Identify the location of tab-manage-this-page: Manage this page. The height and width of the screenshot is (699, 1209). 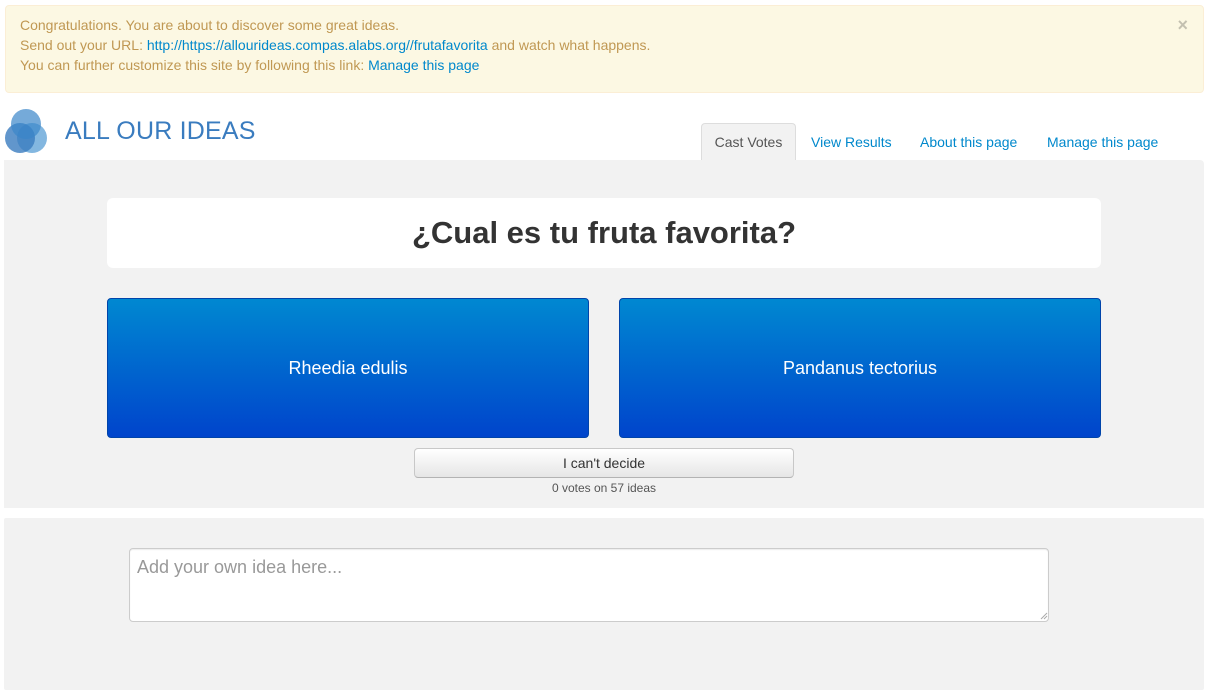
(1102, 142).